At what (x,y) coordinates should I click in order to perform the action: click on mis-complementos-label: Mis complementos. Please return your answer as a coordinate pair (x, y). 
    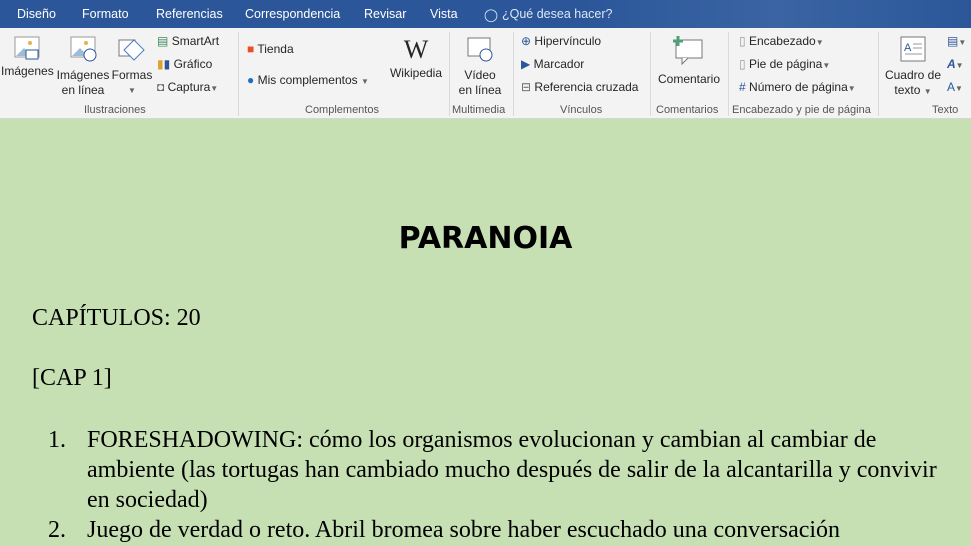
    Looking at the image, I should click on (307, 80).